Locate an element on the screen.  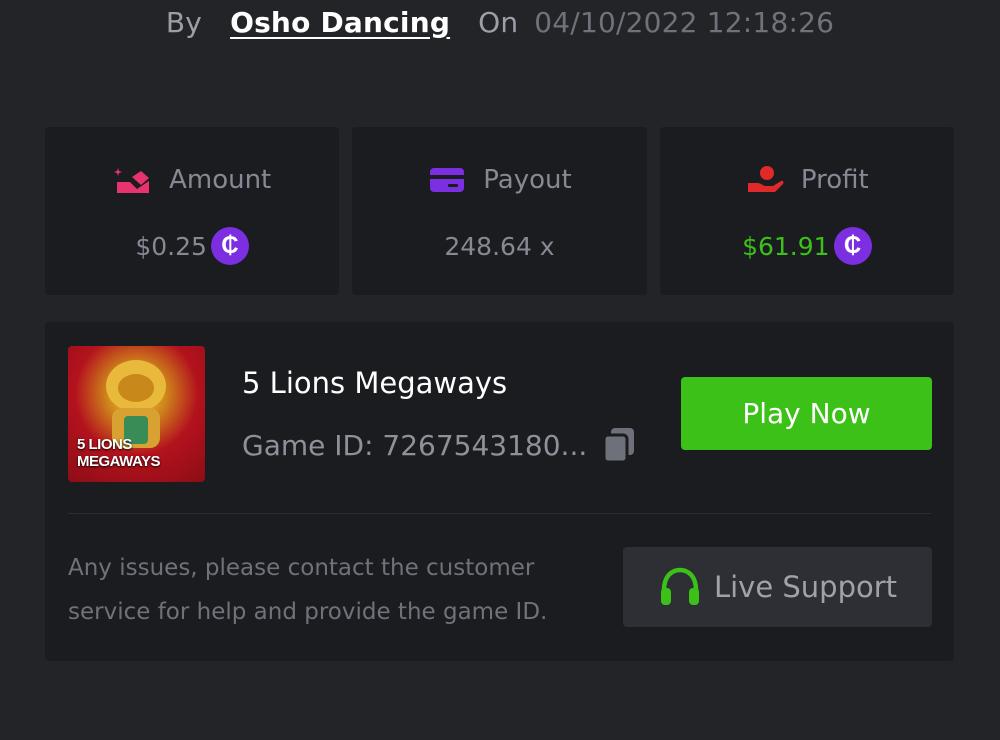
game-title: 5 Lions Megaways is located at coordinates (375, 383).